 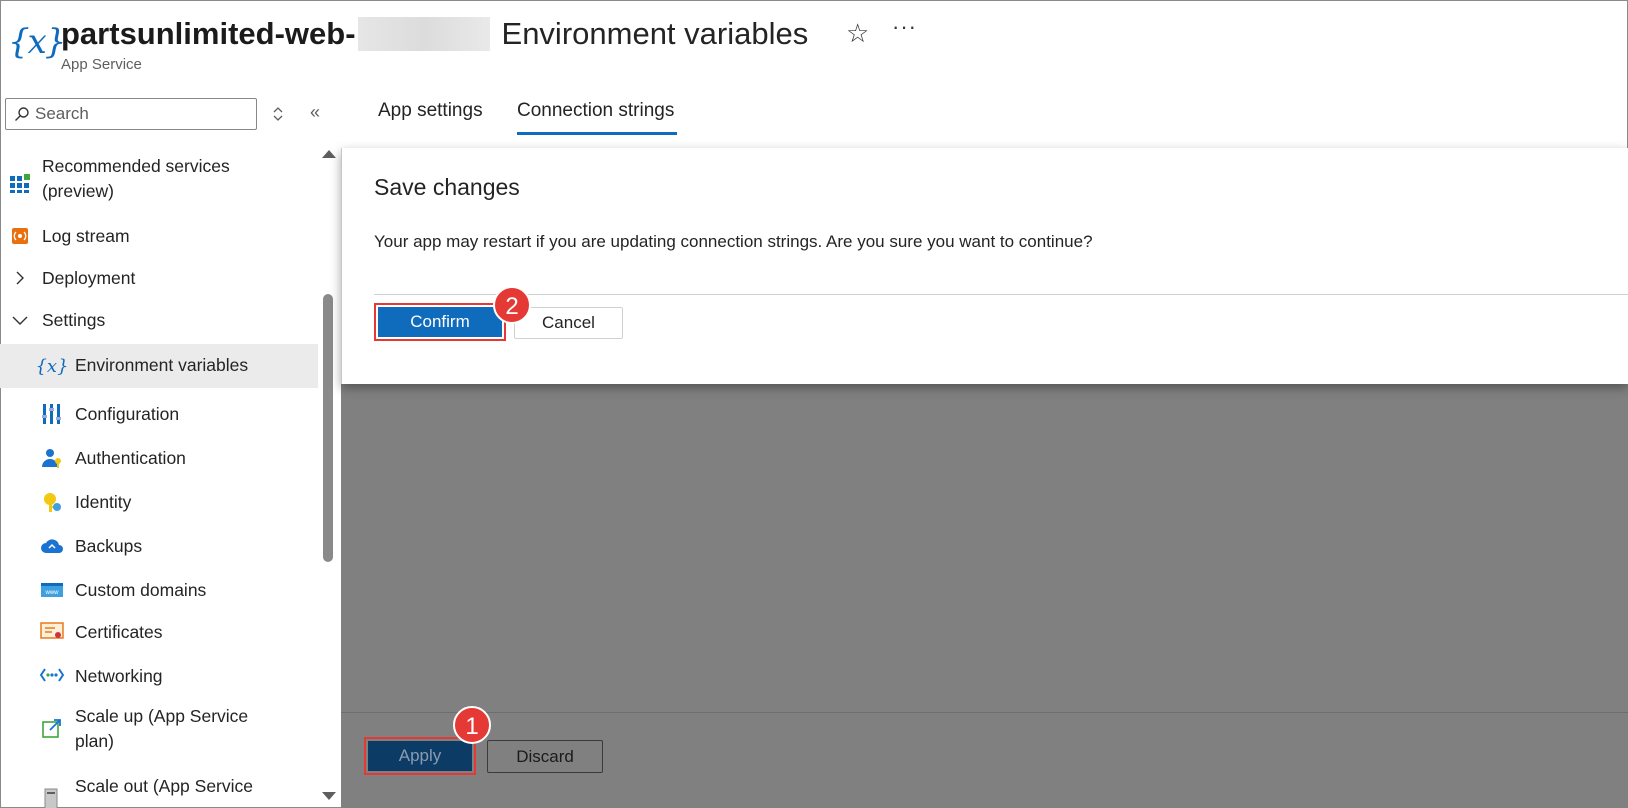 I want to click on scroll-down-arrow-icon, so click(x=329, y=796).